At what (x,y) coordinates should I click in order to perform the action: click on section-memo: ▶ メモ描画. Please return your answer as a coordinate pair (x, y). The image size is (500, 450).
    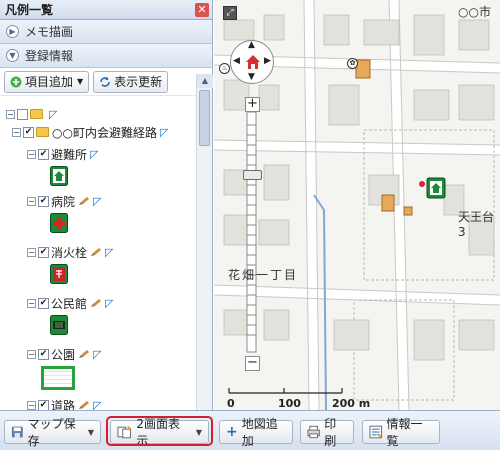
    Looking at the image, I should click on (106, 32).